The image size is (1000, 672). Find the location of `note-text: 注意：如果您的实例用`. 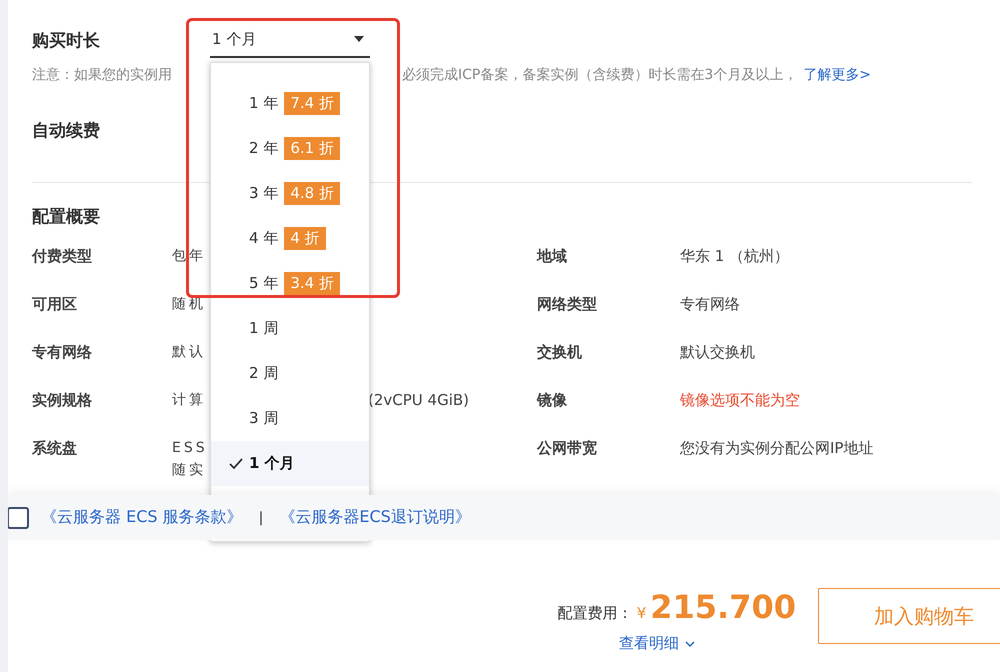

note-text: 注意：如果您的实例用 is located at coordinates (102, 75).